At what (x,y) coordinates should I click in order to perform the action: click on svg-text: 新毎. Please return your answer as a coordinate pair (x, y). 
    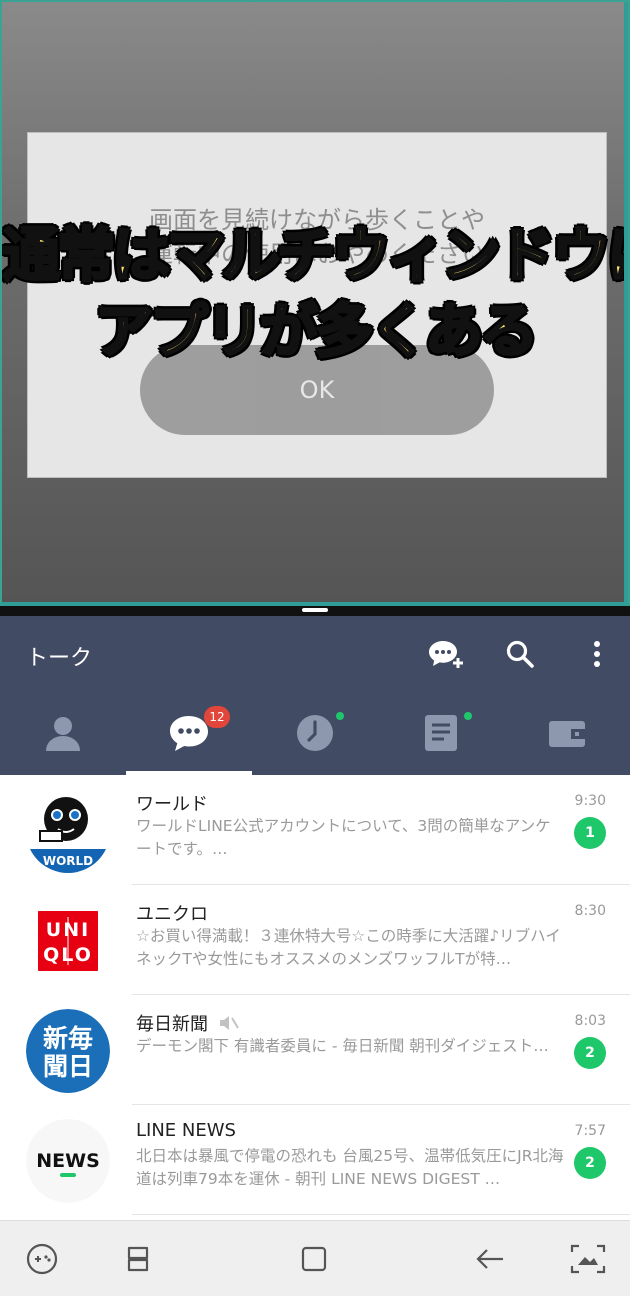
    Looking at the image, I should click on (68, 1038).